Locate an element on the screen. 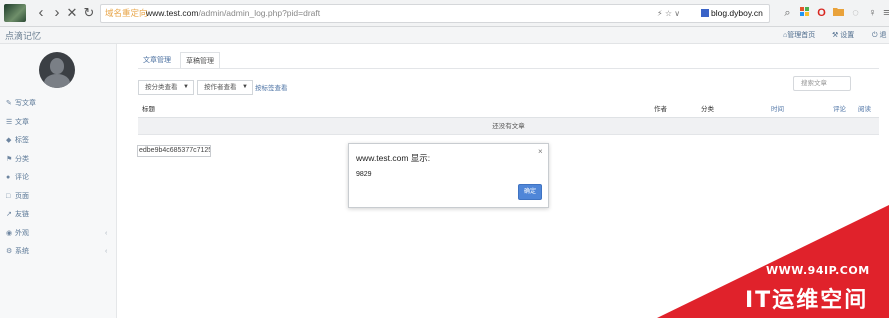 The height and width of the screenshot is (318, 889). sidebar-item-icon: ✎ is located at coordinates (9, 103).